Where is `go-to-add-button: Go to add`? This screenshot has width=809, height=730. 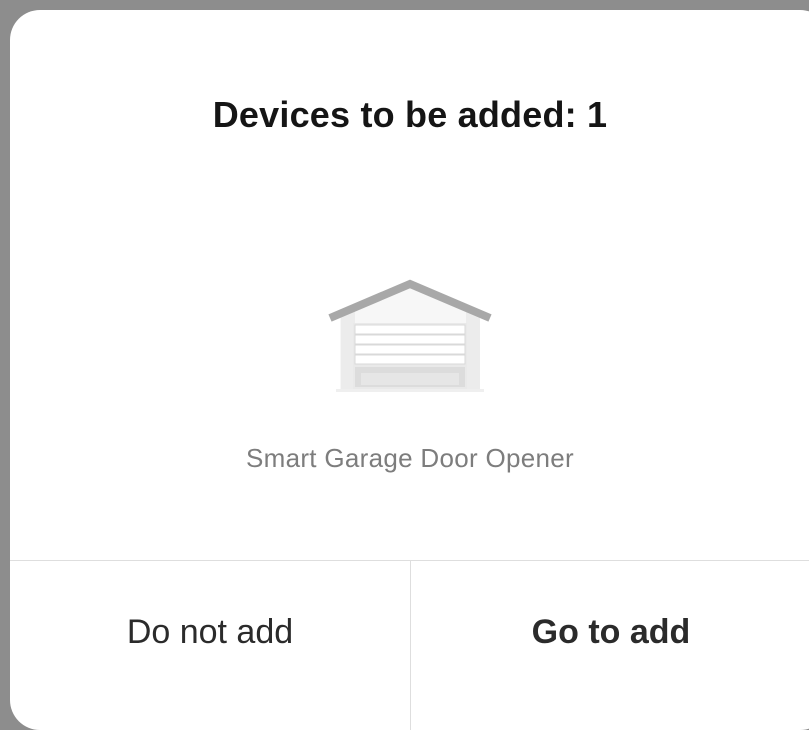
go-to-add-button: Go to add is located at coordinates (610, 632).